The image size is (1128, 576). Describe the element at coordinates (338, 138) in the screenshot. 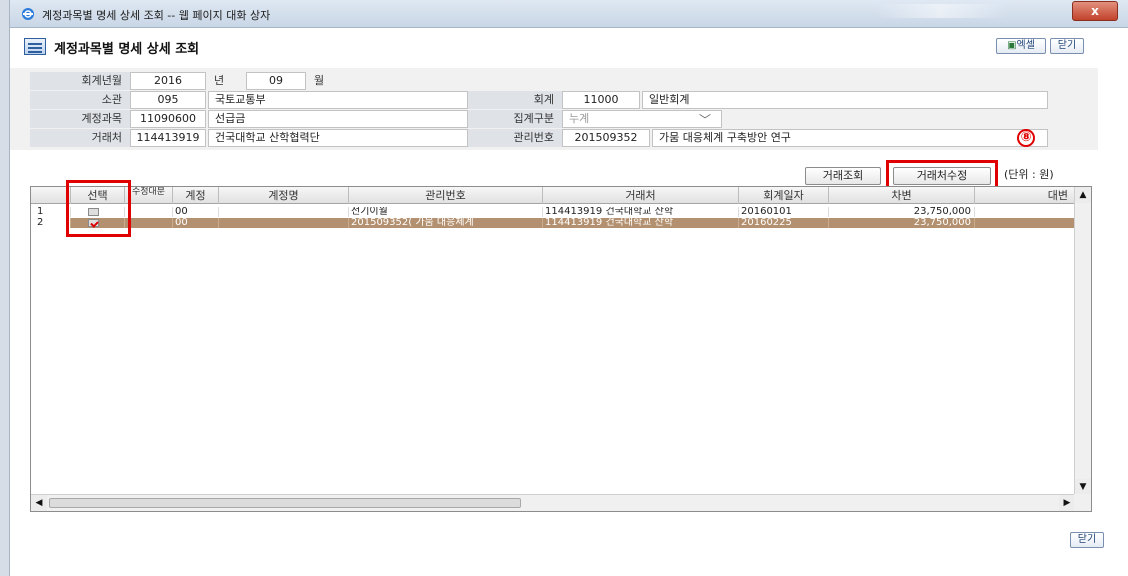

I see `vendor-name-field: 건국대학교 산학협력단` at that location.